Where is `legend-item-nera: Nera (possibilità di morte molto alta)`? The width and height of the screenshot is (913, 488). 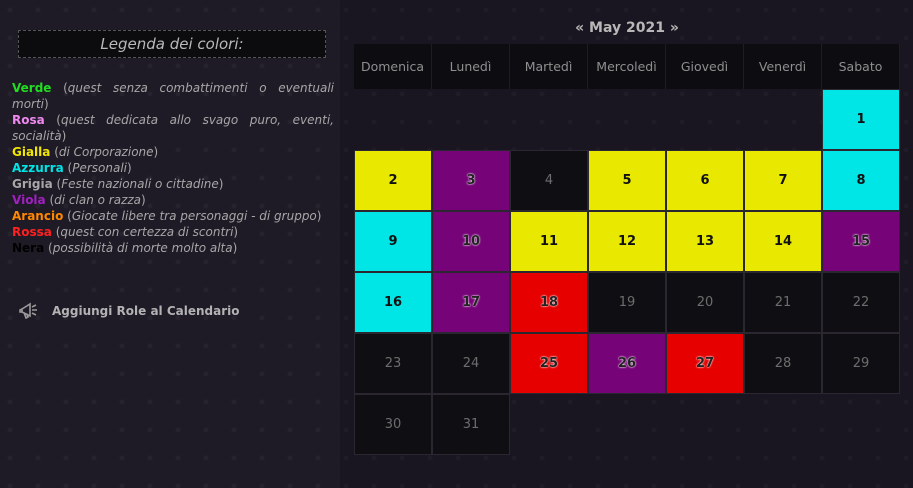
legend-item-nera: Nera (possibilità di morte molto alta) is located at coordinates (125, 248).